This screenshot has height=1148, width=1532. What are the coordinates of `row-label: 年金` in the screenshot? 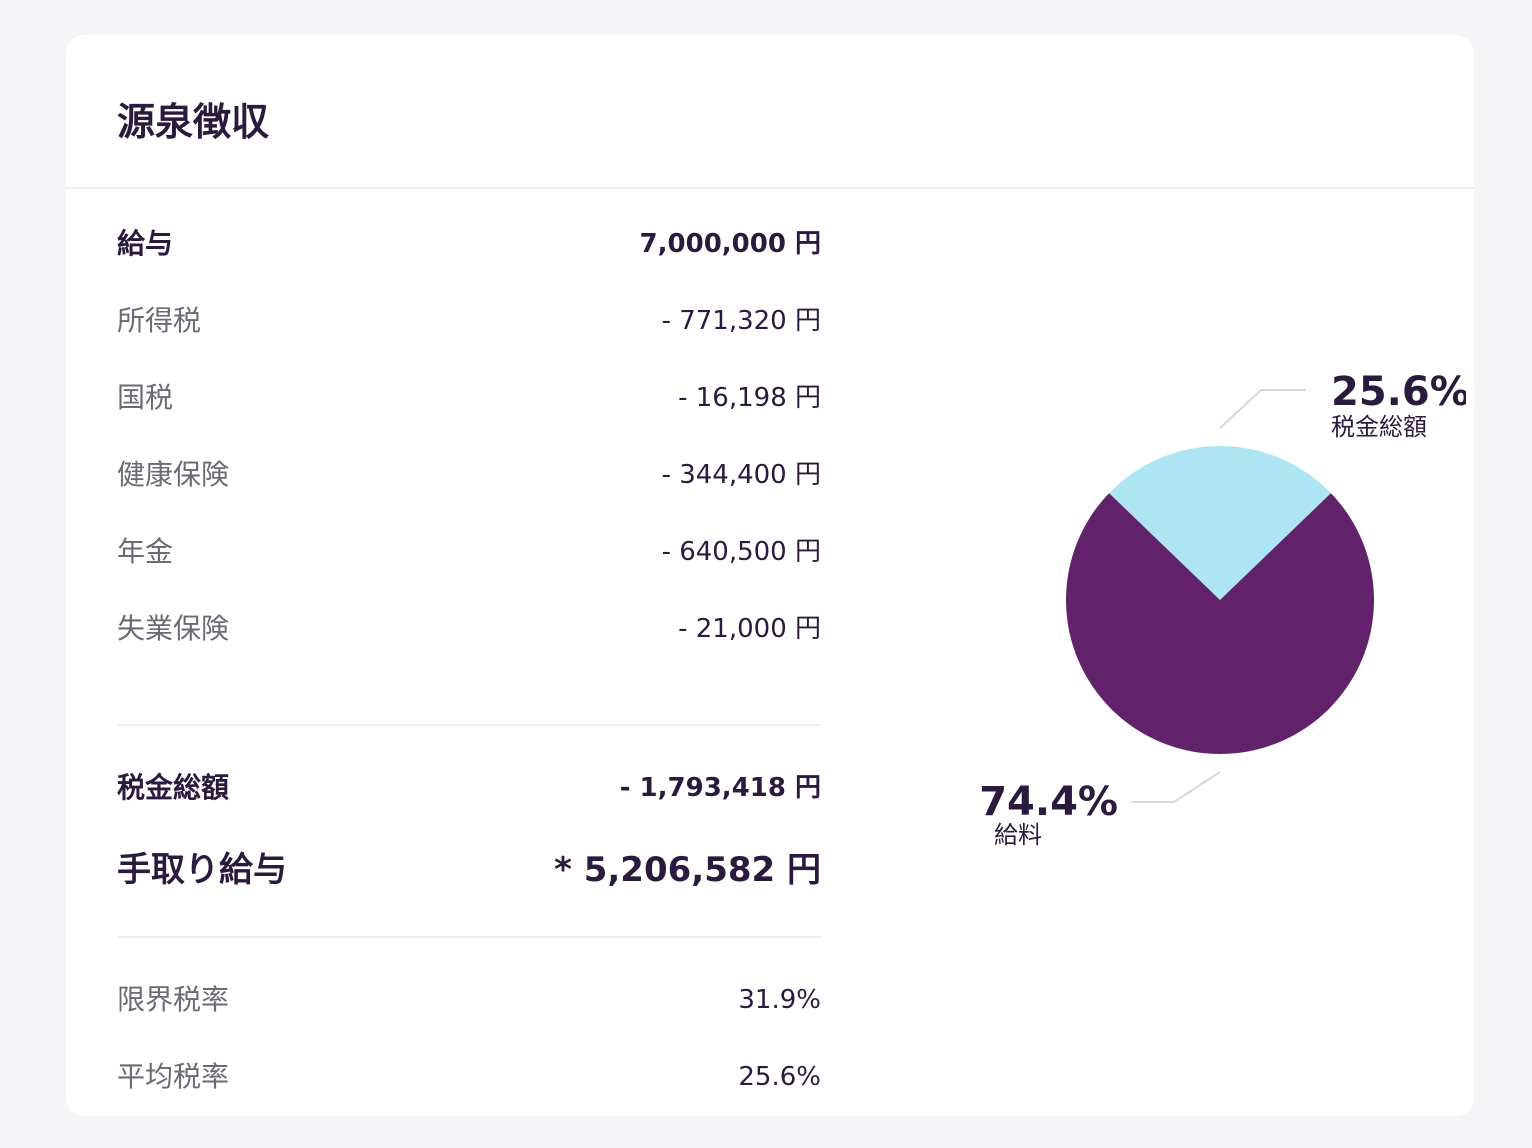 It's located at (145, 551).